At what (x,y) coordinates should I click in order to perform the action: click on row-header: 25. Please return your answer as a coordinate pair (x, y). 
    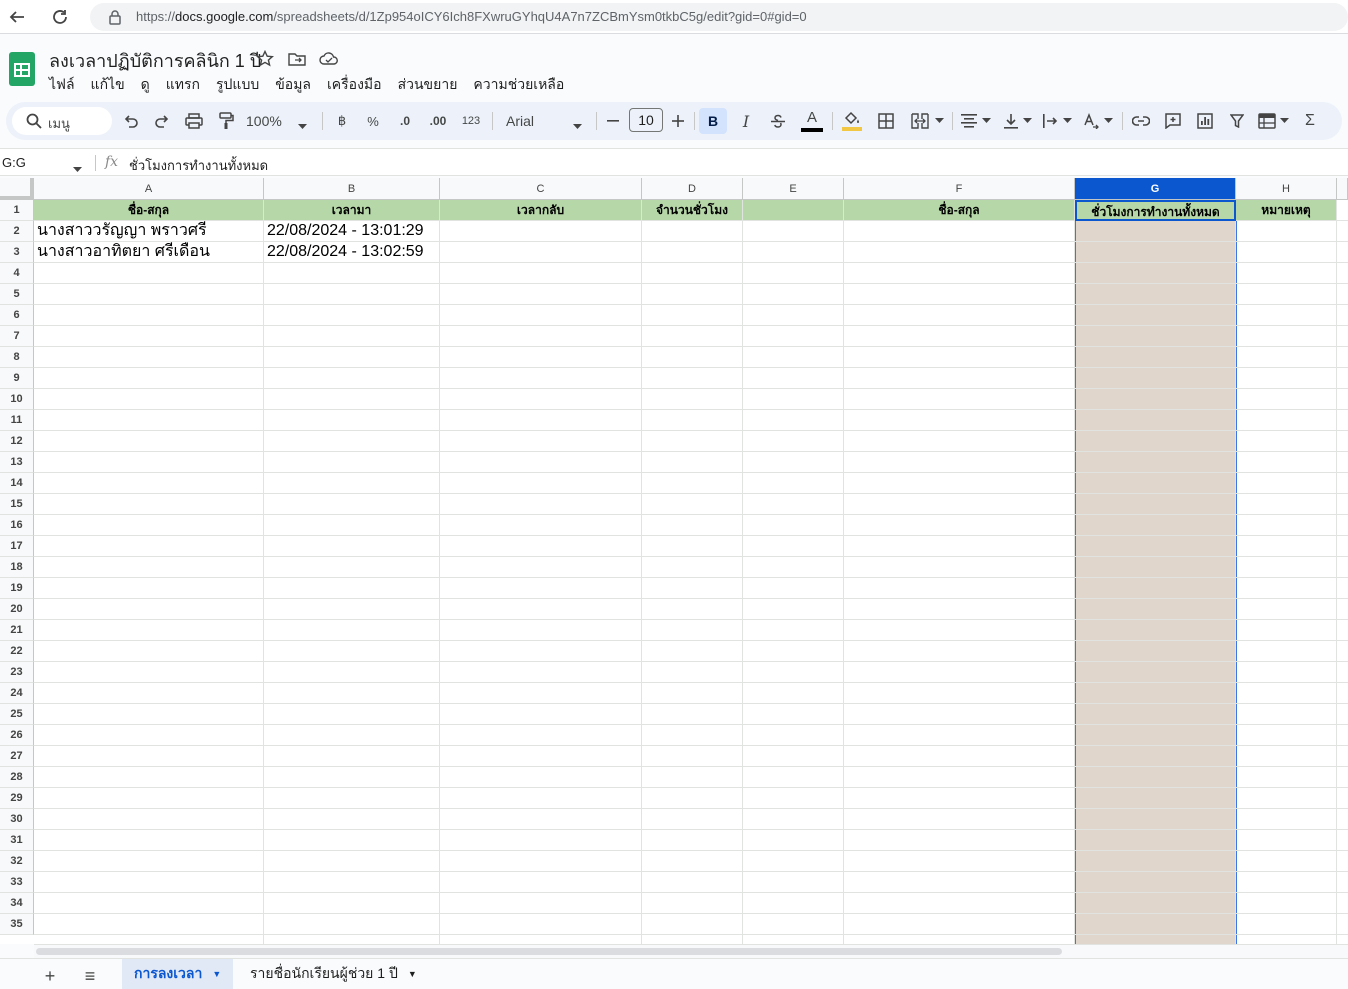
    Looking at the image, I should click on (17, 714).